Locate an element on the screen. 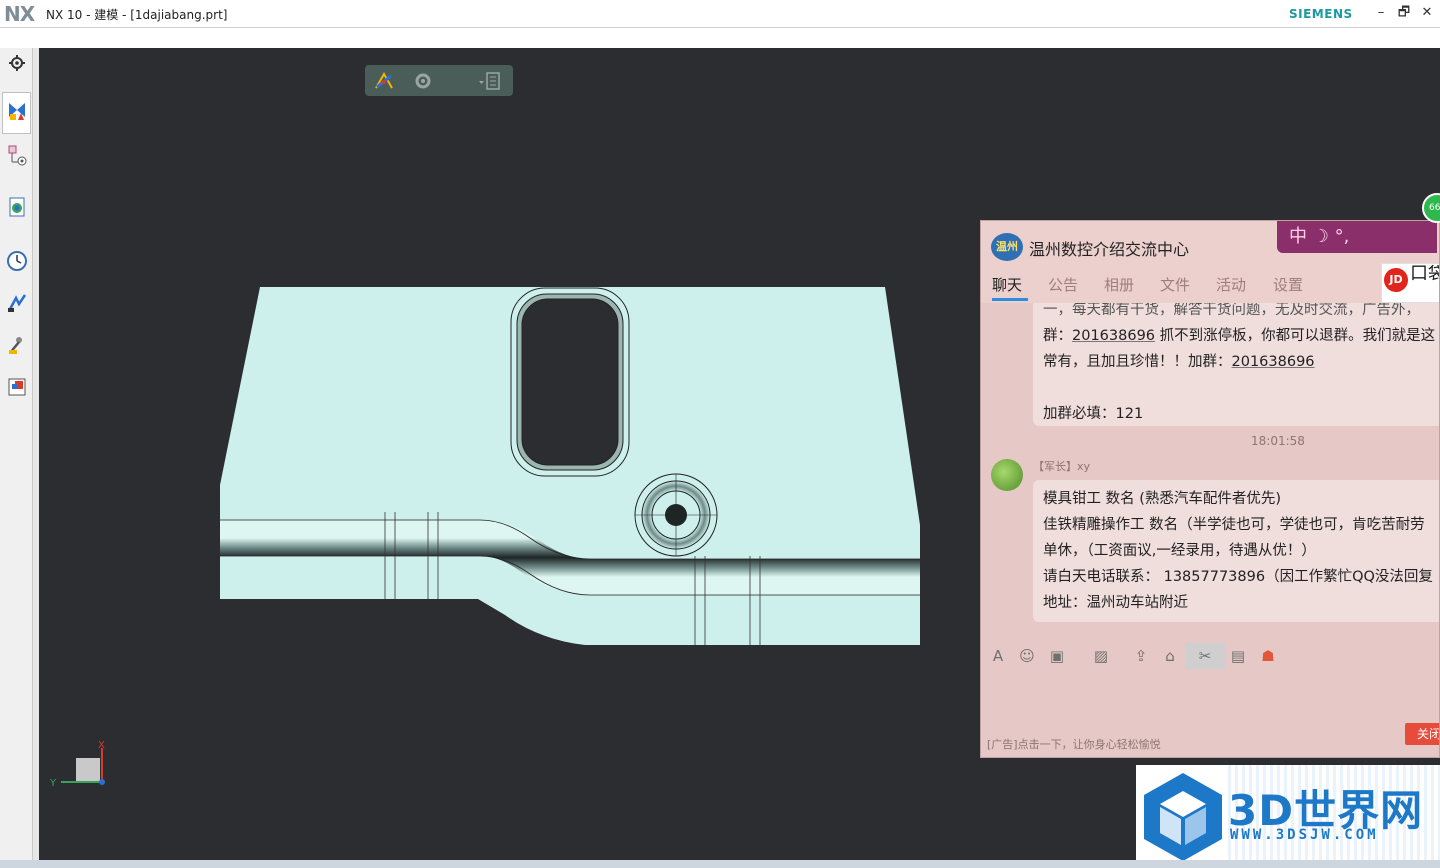  siemens-logo: SIEMENS is located at coordinates (1321, 14).